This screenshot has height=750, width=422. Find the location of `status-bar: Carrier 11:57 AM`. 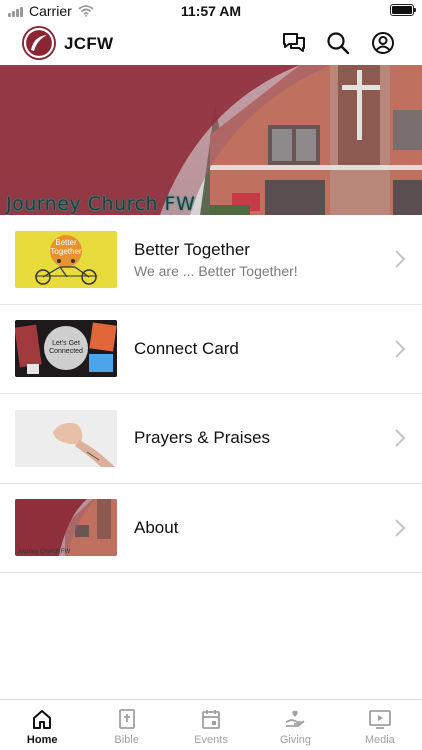

status-bar: Carrier 11:57 AM is located at coordinates (211, 11).